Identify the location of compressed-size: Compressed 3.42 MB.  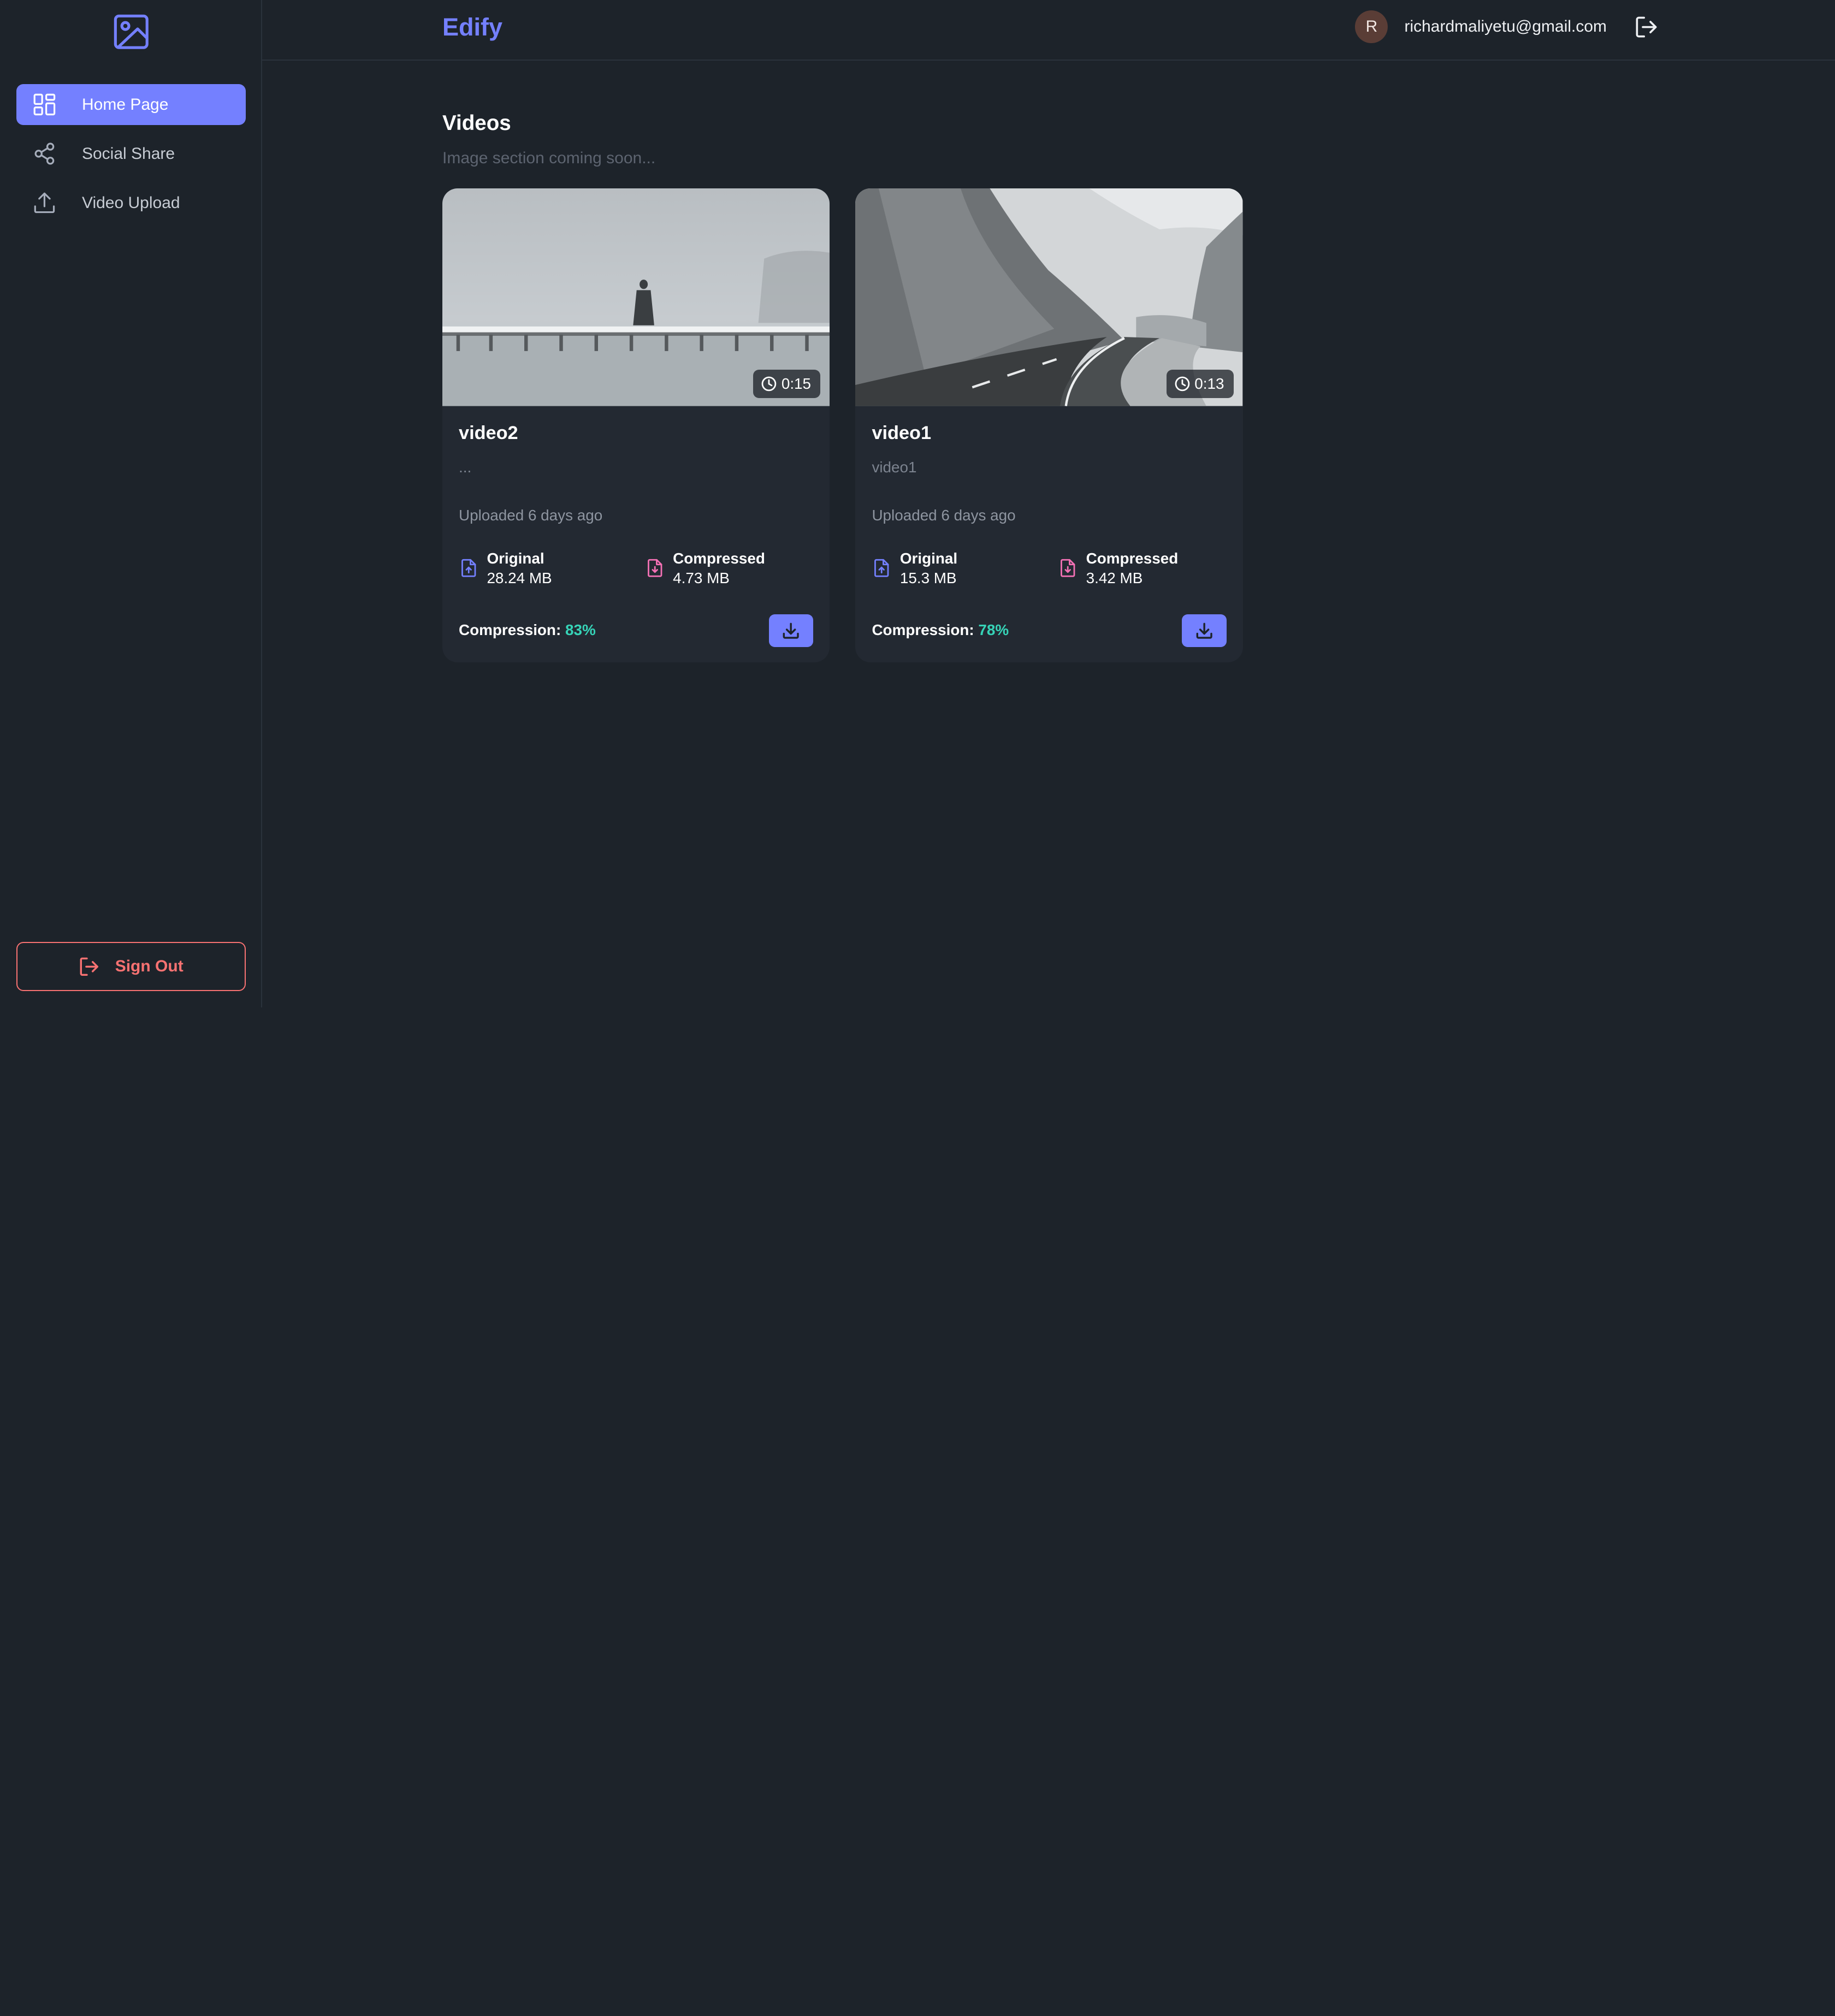
(1118, 569).